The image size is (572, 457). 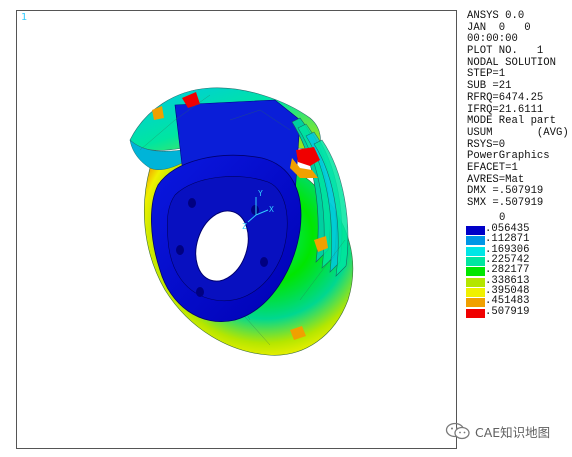 I want to click on info-line: ANSYS 0.0, so click(x=496, y=16).